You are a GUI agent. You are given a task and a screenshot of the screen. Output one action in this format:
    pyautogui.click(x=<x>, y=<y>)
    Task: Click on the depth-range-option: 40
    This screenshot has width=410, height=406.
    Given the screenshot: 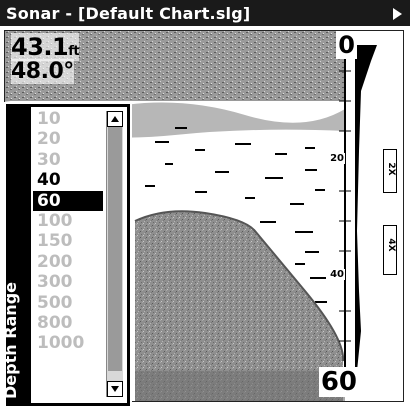 What is the action you would take?
    pyautogui.click(x=68, y=180)
    